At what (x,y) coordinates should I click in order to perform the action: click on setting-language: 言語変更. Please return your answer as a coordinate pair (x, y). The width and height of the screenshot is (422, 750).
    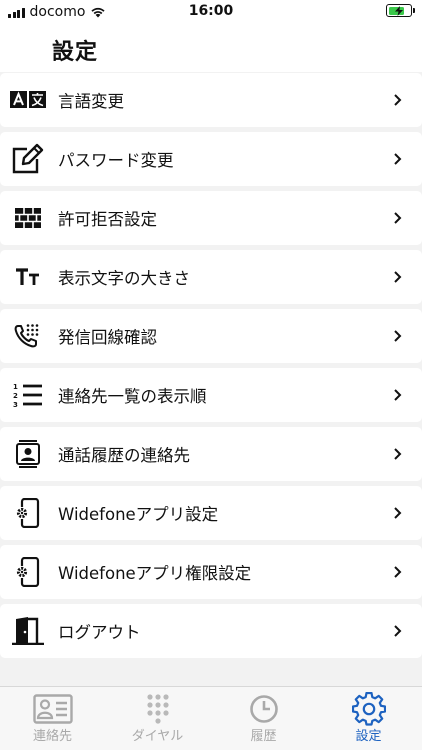
    Looking at the image, I should click on (211, 100).